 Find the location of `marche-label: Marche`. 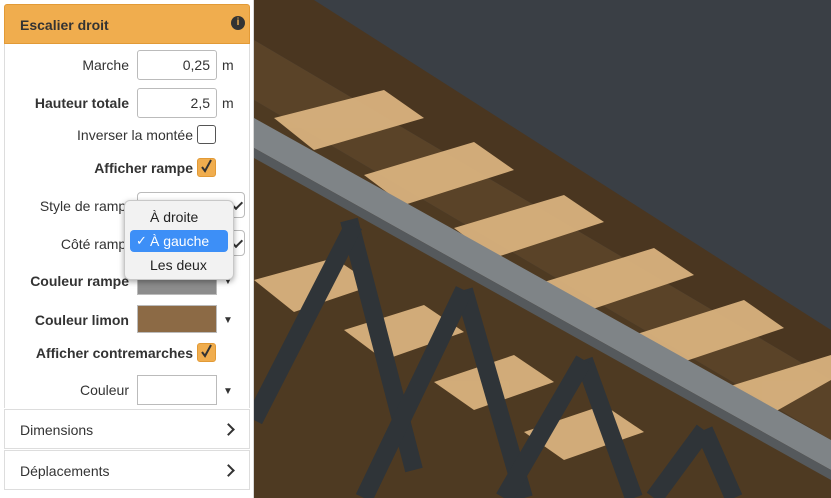

marche-label: Marche is located at coordinates (105, 65).